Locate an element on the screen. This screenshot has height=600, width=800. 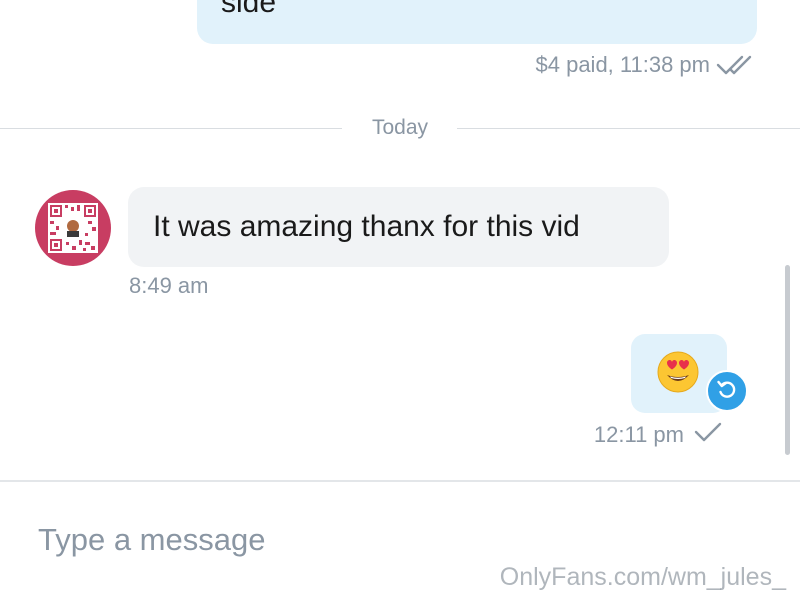
heart-eyes-emoji is located at coordinates (678, 374).